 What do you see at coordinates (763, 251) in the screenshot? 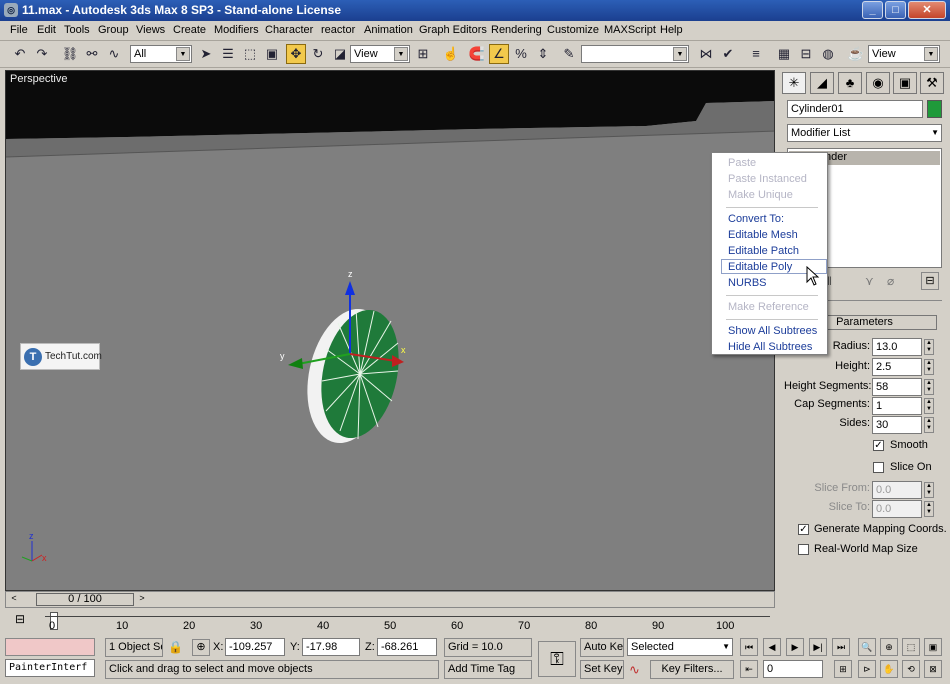
I see `menu-item-editable-patch: Editable Patch` at bounding box center [763, 251].